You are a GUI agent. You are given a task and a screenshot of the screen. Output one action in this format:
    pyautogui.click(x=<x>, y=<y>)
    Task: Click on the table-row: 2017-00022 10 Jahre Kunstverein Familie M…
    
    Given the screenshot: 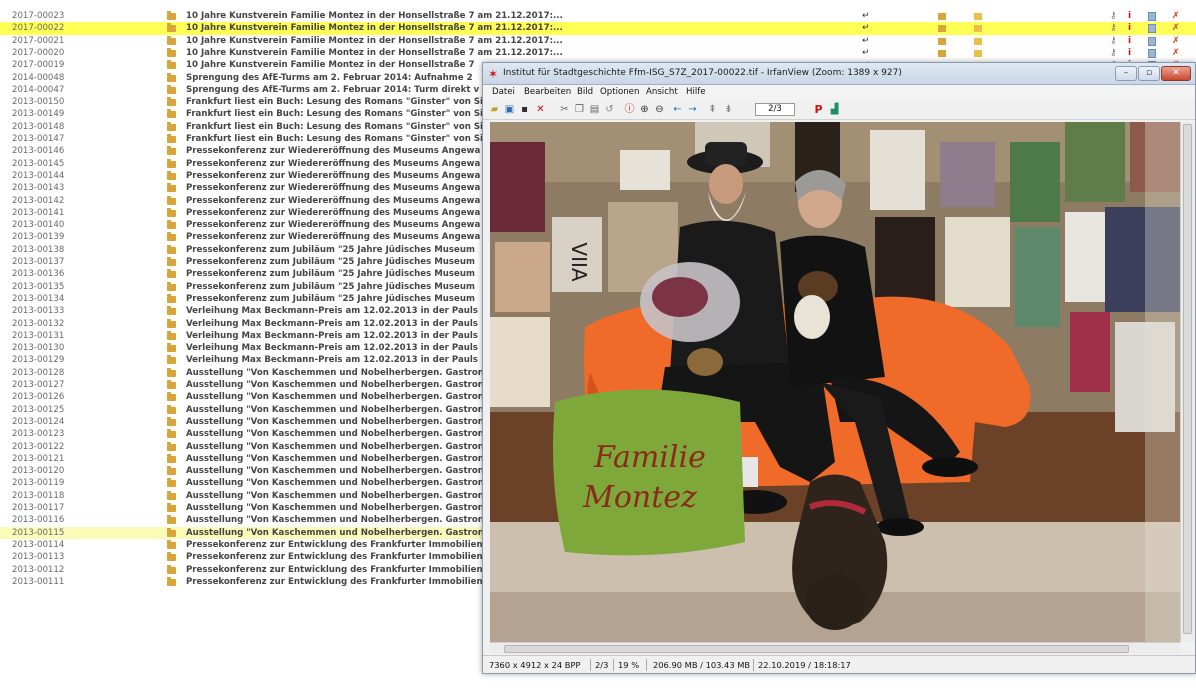 What is the action you would take?
    pyautogui.click(x=598, y=28)
    